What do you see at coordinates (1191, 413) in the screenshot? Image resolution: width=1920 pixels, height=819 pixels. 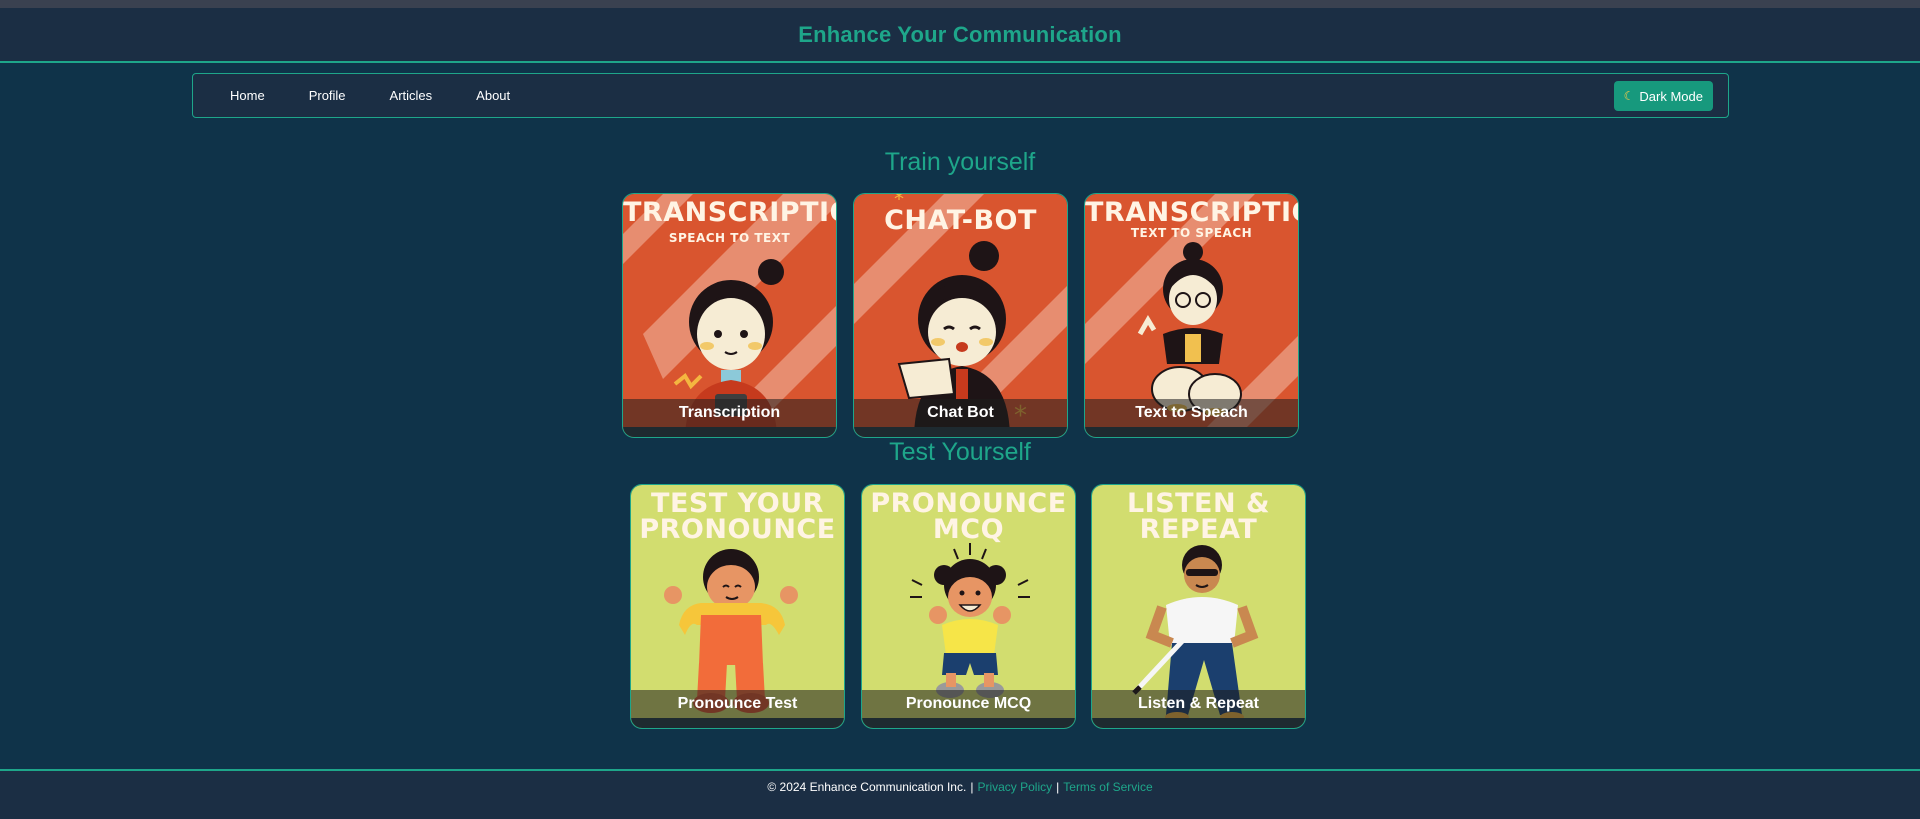 I see `card-caption: Text to Speach` at bounding box center [1191, 413].